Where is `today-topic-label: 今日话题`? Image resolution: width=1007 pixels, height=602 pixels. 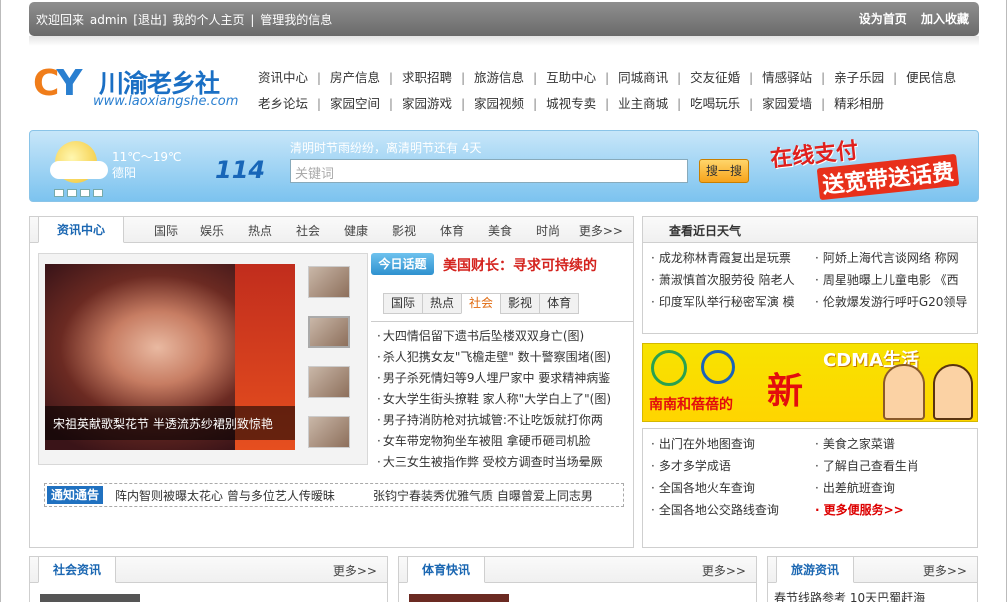 today-topic-label: 今日话题 is located at coordinates (402, 264).